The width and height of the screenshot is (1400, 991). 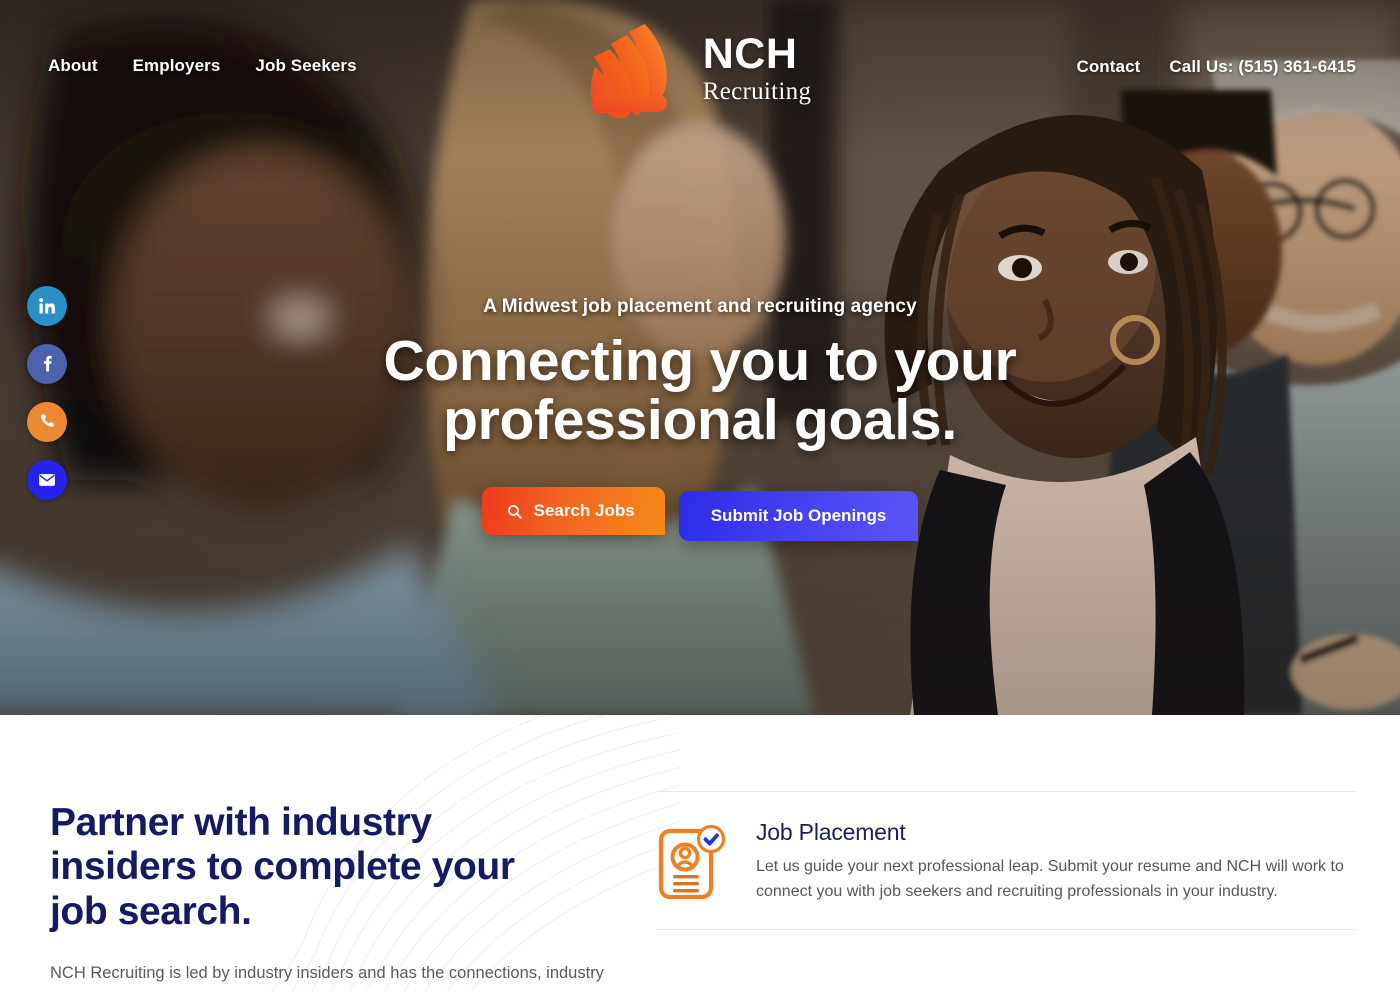 I want to click on resume-check-icon, so click(x=692, y=863).